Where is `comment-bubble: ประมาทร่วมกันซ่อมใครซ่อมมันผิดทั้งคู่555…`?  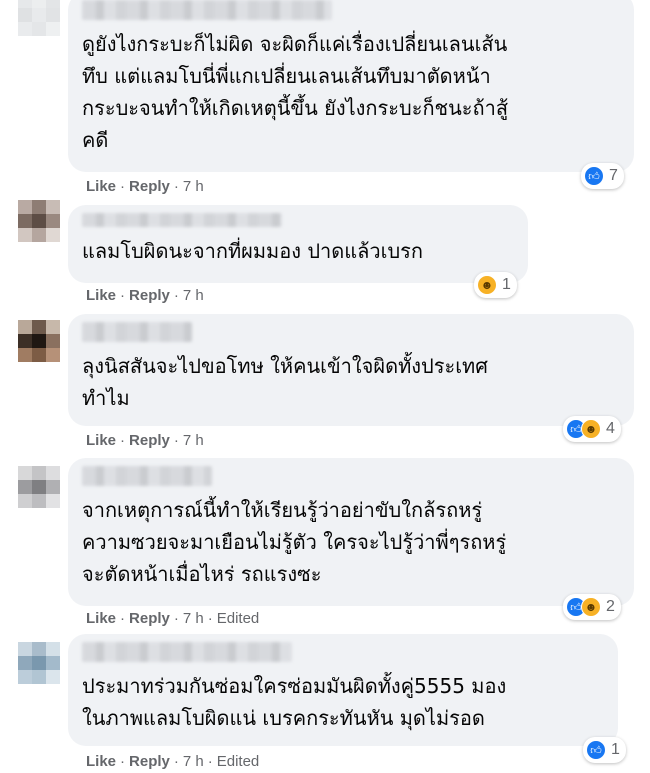 comment-bubble: ประมาทร่วมกันซ่อมใครซ่อมมันผิดทั้งคู่555… is located at coordinates (343, 690).